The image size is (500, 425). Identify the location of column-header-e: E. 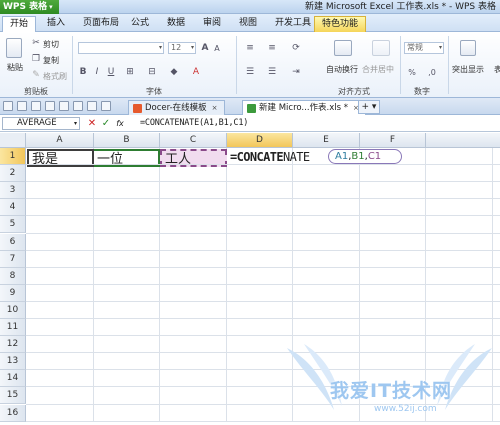
(326, 140).